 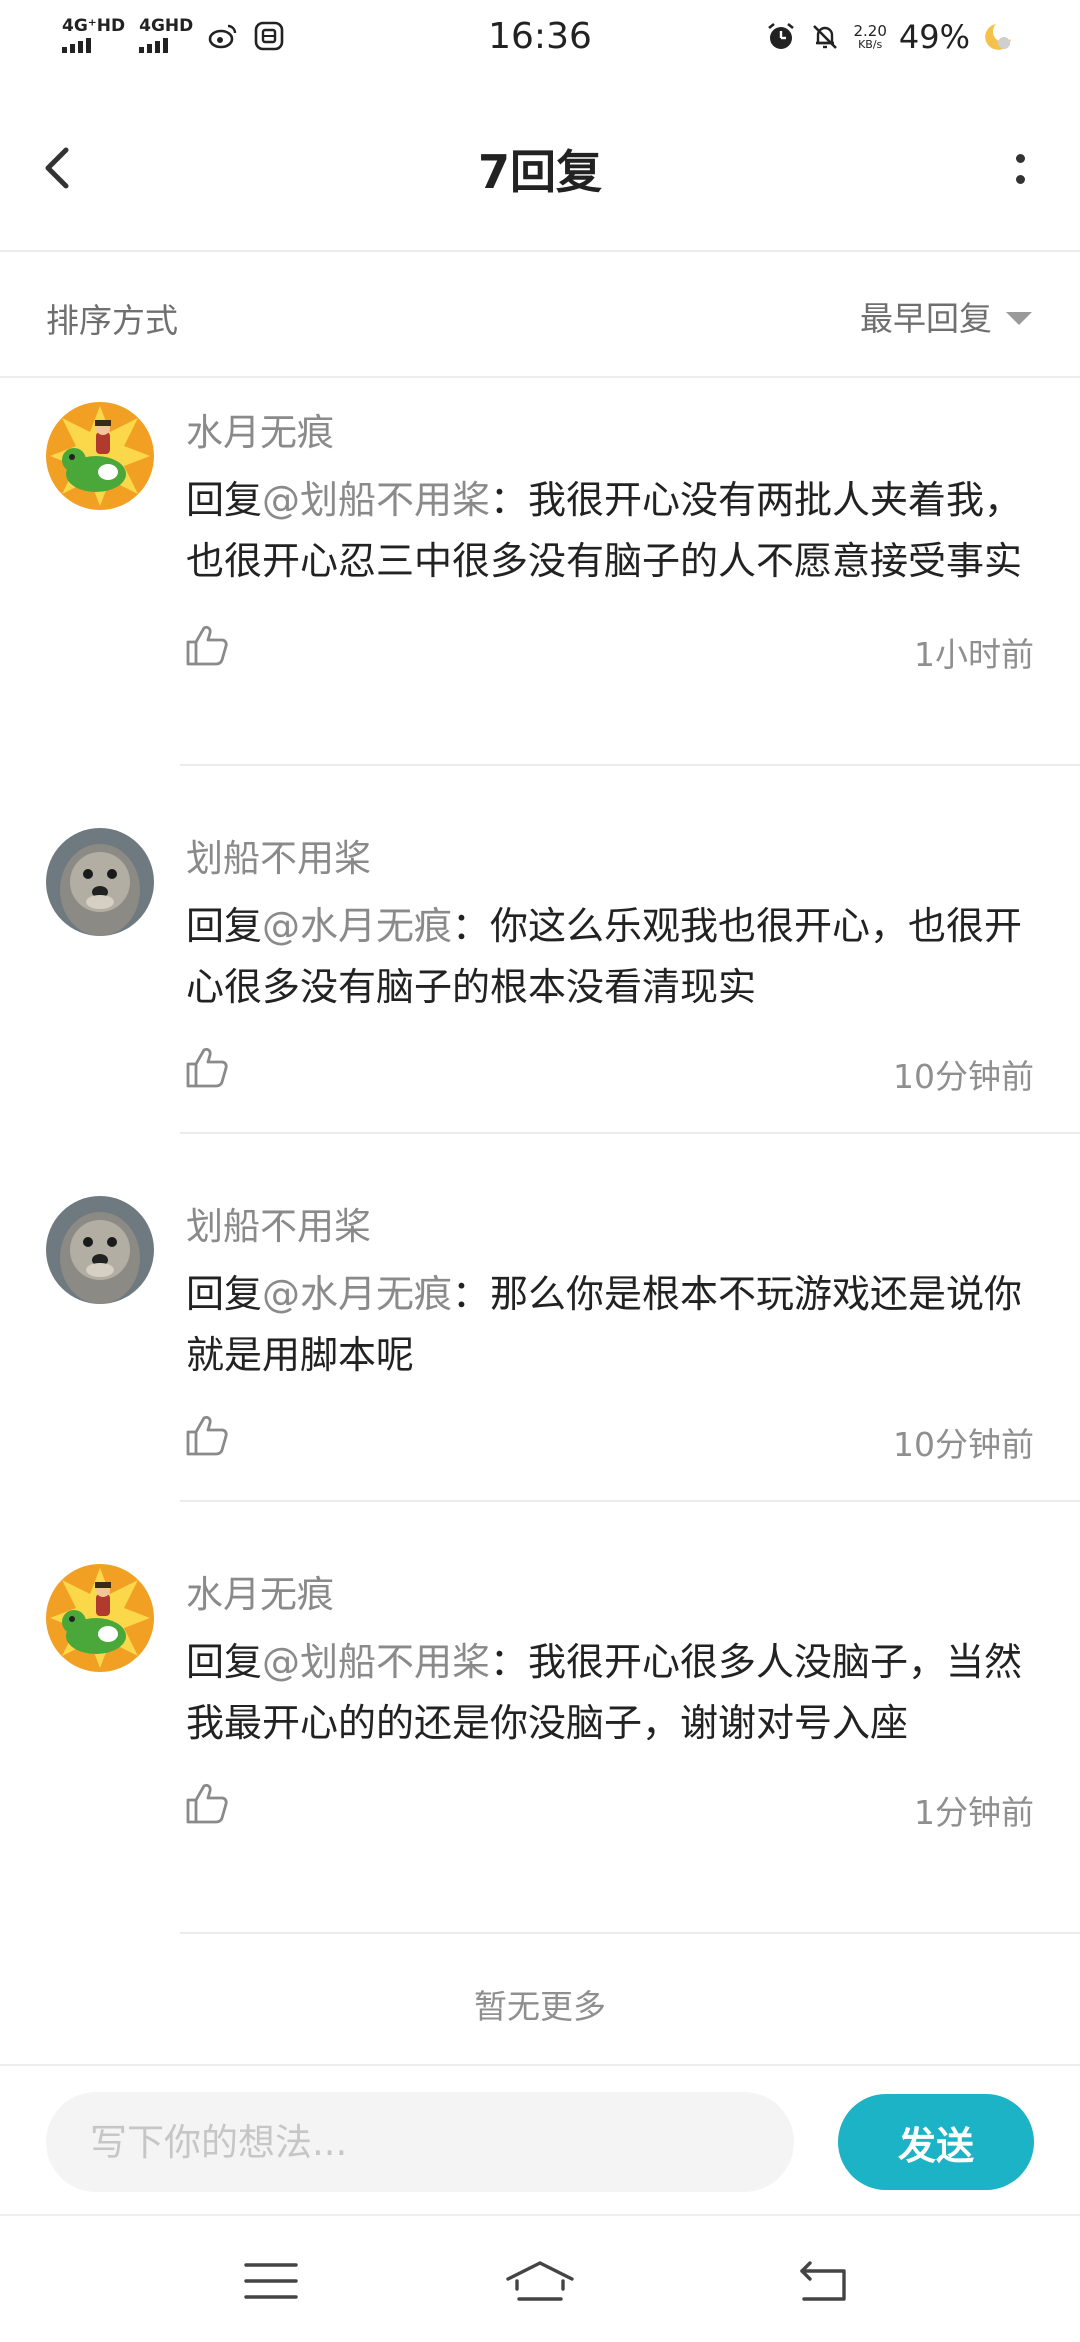 I want to click on system-nav-bar, so click(x=540, y=2278).